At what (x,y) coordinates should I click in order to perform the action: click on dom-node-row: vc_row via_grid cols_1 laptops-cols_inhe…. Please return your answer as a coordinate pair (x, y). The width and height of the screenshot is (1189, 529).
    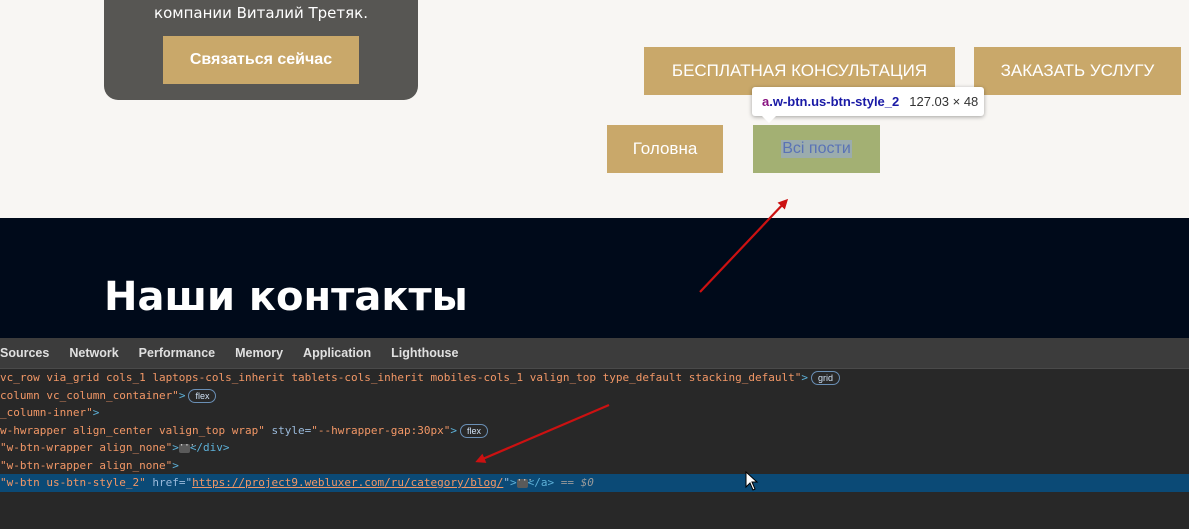
    Looking at the image, I should click on (594, 378).